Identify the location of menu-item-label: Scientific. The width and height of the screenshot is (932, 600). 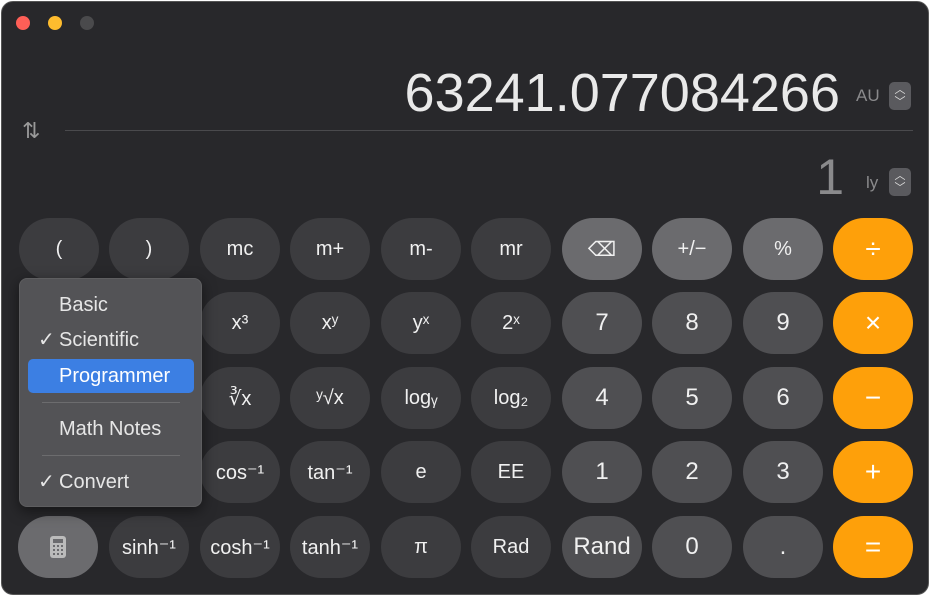
(99, 340).